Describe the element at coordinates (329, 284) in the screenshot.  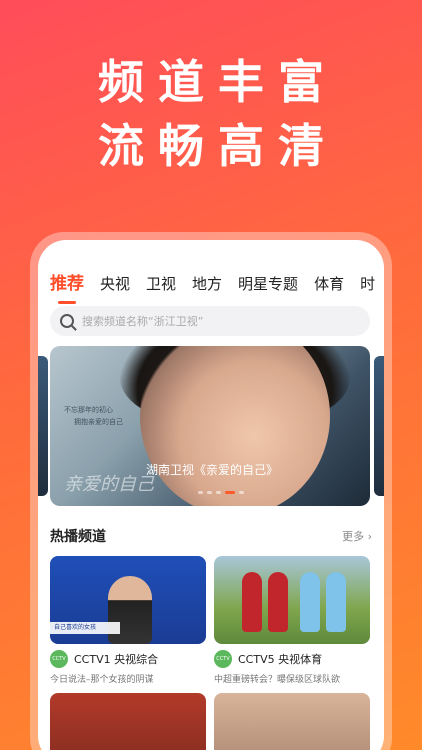
I see `tab-sports: 体育` at that location.